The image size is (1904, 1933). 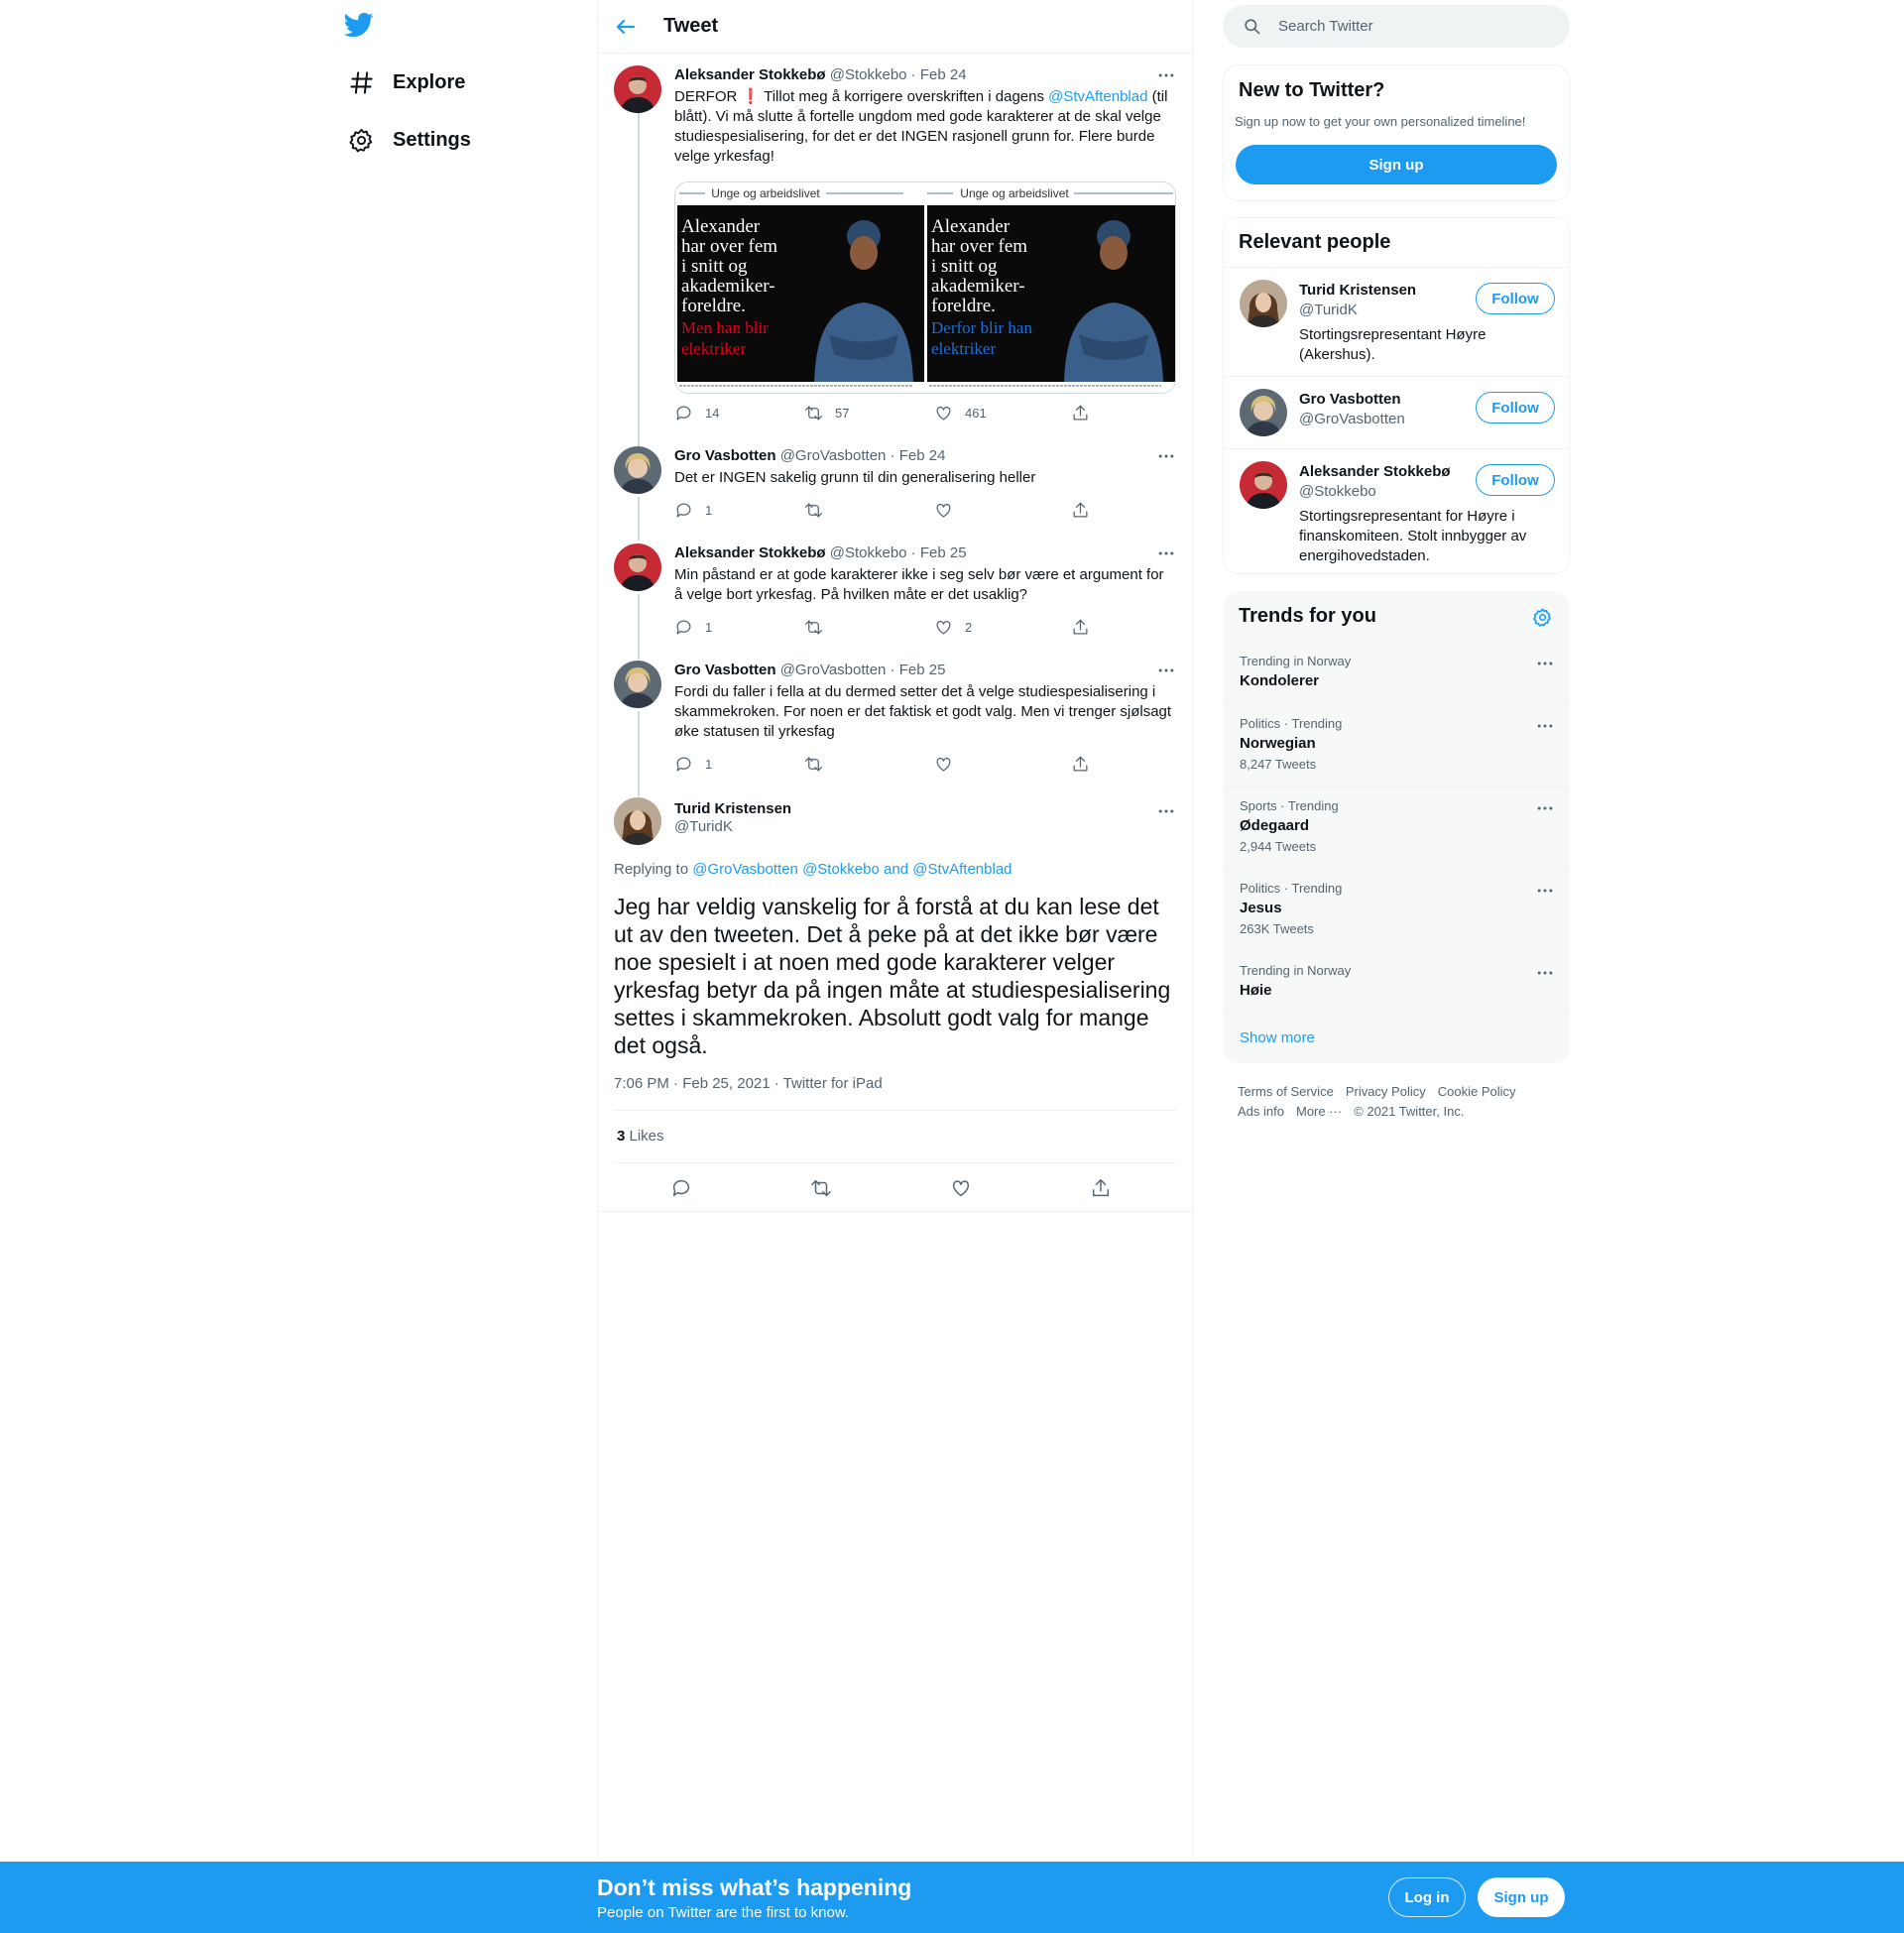 I want to click on likes-count: 3 Likes, so click(x=640, y=1136).